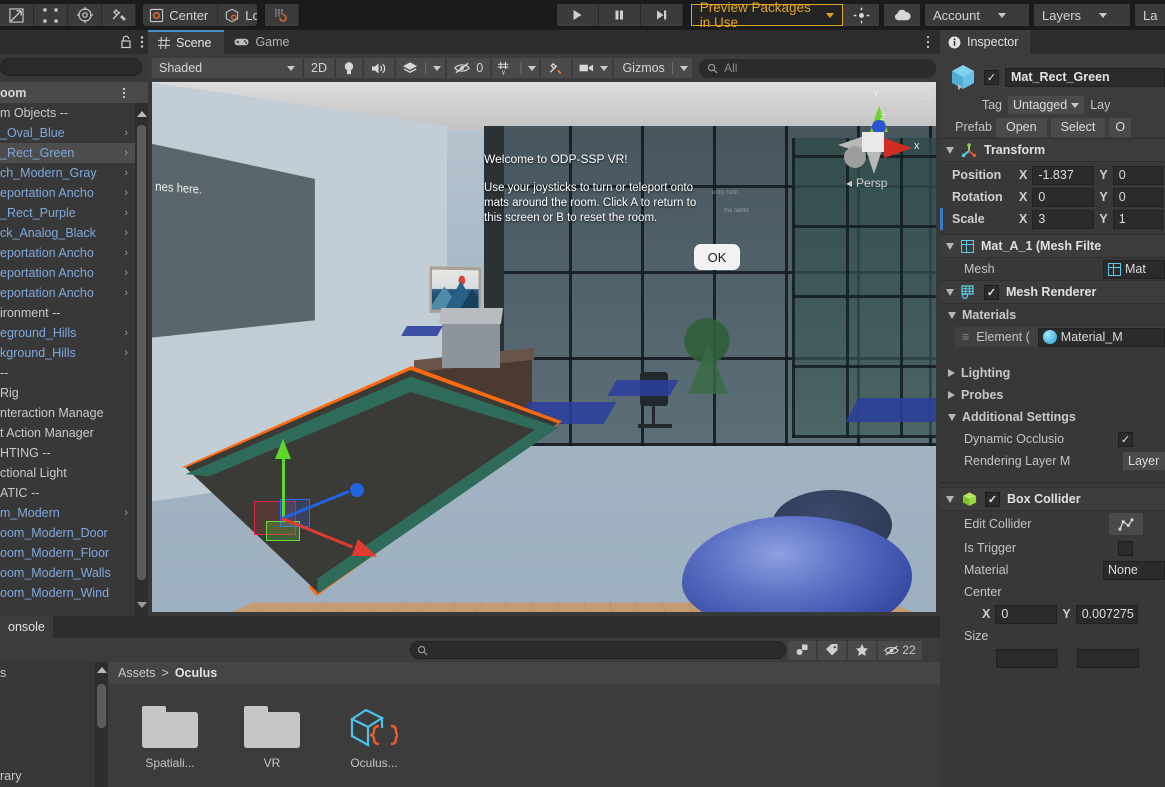 The height and width of the screenshot is (787, 1165). I want to click on rotation-y-input: 0, so click(1137, 197).